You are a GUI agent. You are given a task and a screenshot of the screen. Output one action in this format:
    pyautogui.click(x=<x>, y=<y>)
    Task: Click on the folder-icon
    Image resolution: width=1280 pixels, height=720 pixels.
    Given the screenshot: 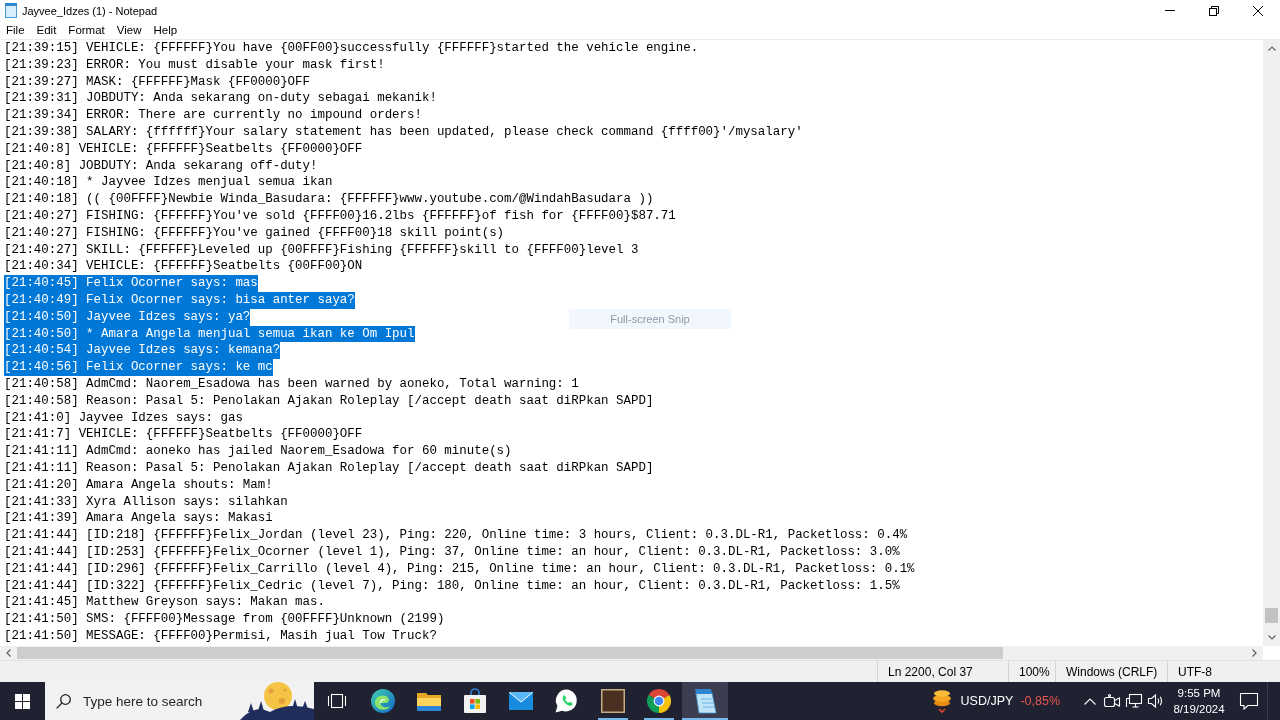 What is the action you would take?
    pyautogui.click(x=429, y=701)
    